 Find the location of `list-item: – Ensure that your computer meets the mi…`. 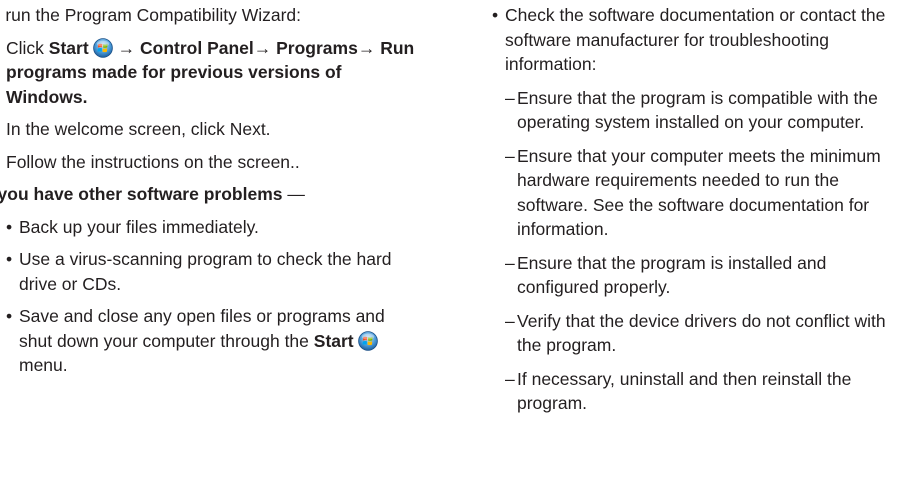

list-item: – Ensure that your computer meets the mi… is located at coordinates (707, 193).